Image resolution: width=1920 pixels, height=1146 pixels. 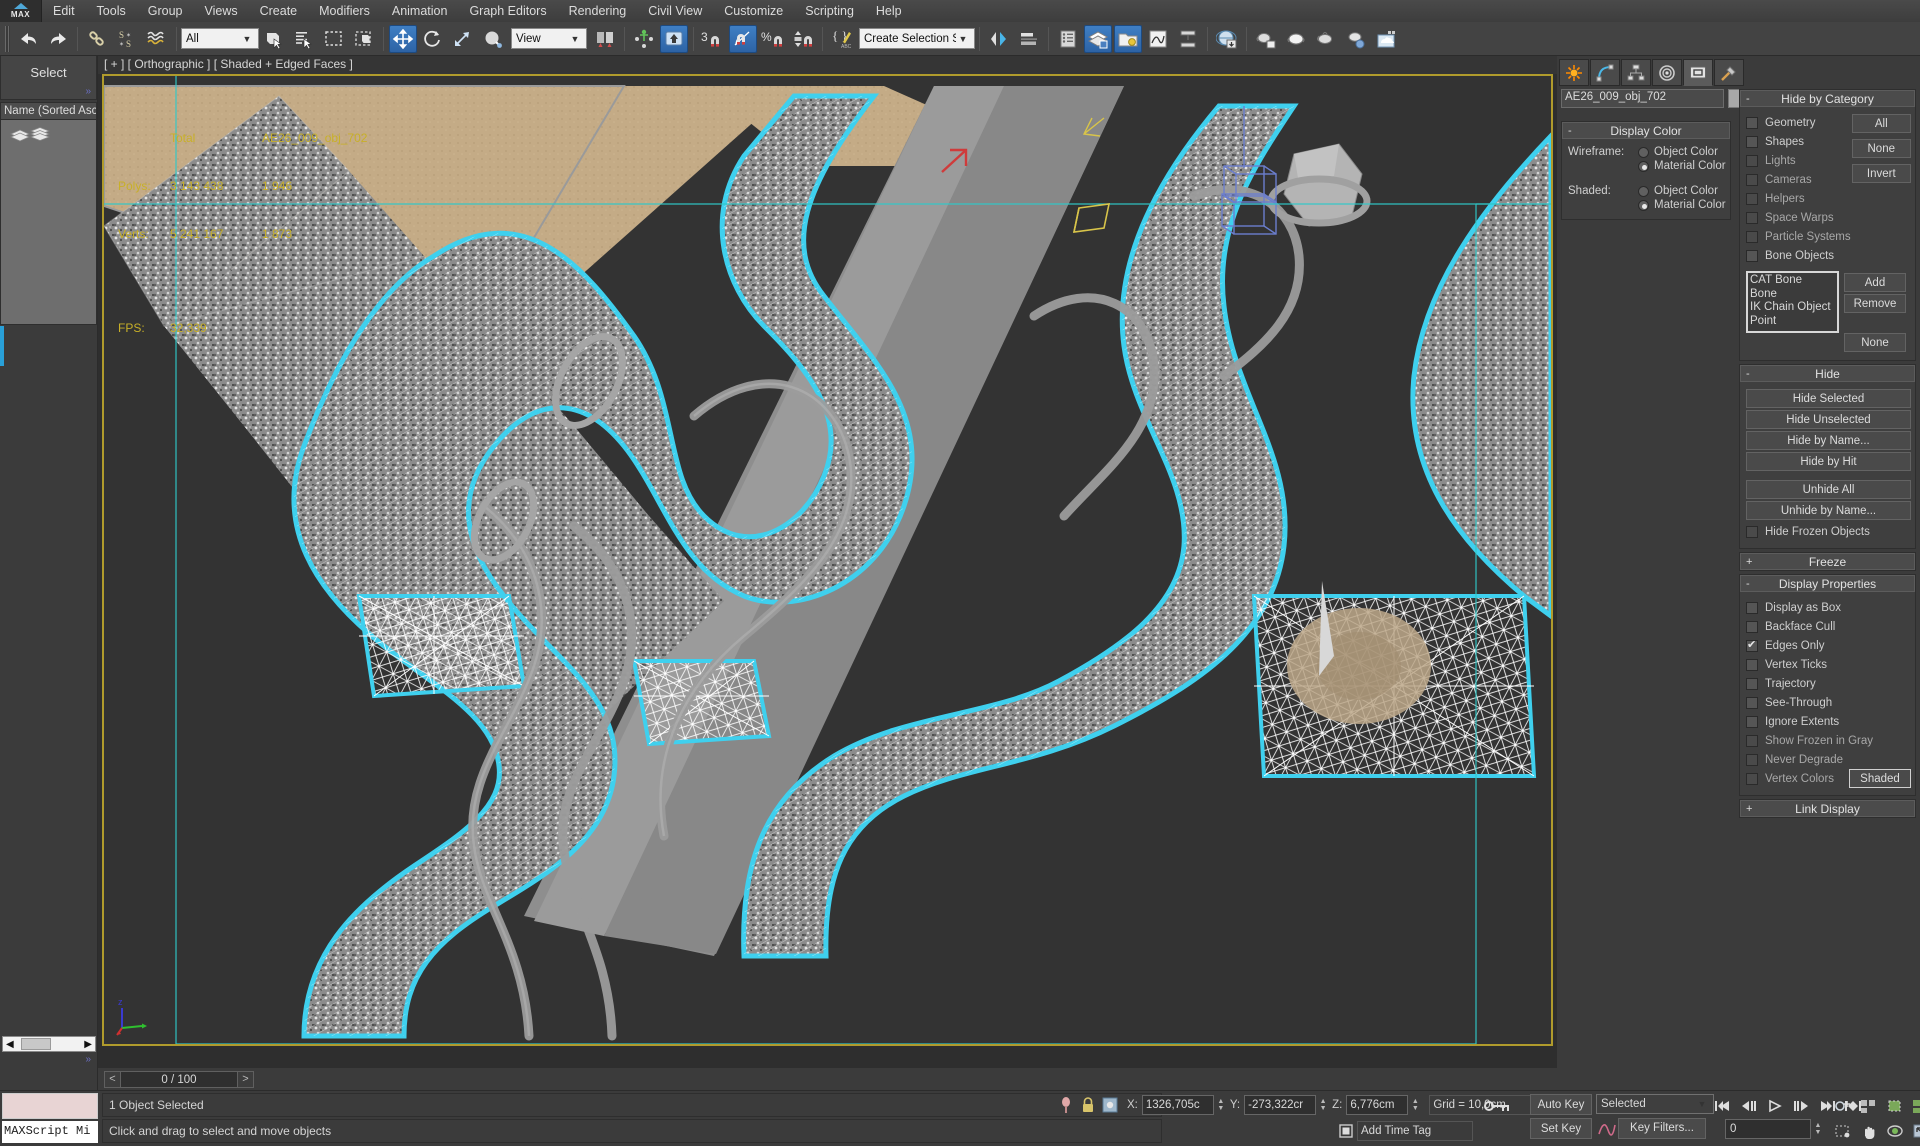 I want to click on undo-icon, so click(x=28, y=39).